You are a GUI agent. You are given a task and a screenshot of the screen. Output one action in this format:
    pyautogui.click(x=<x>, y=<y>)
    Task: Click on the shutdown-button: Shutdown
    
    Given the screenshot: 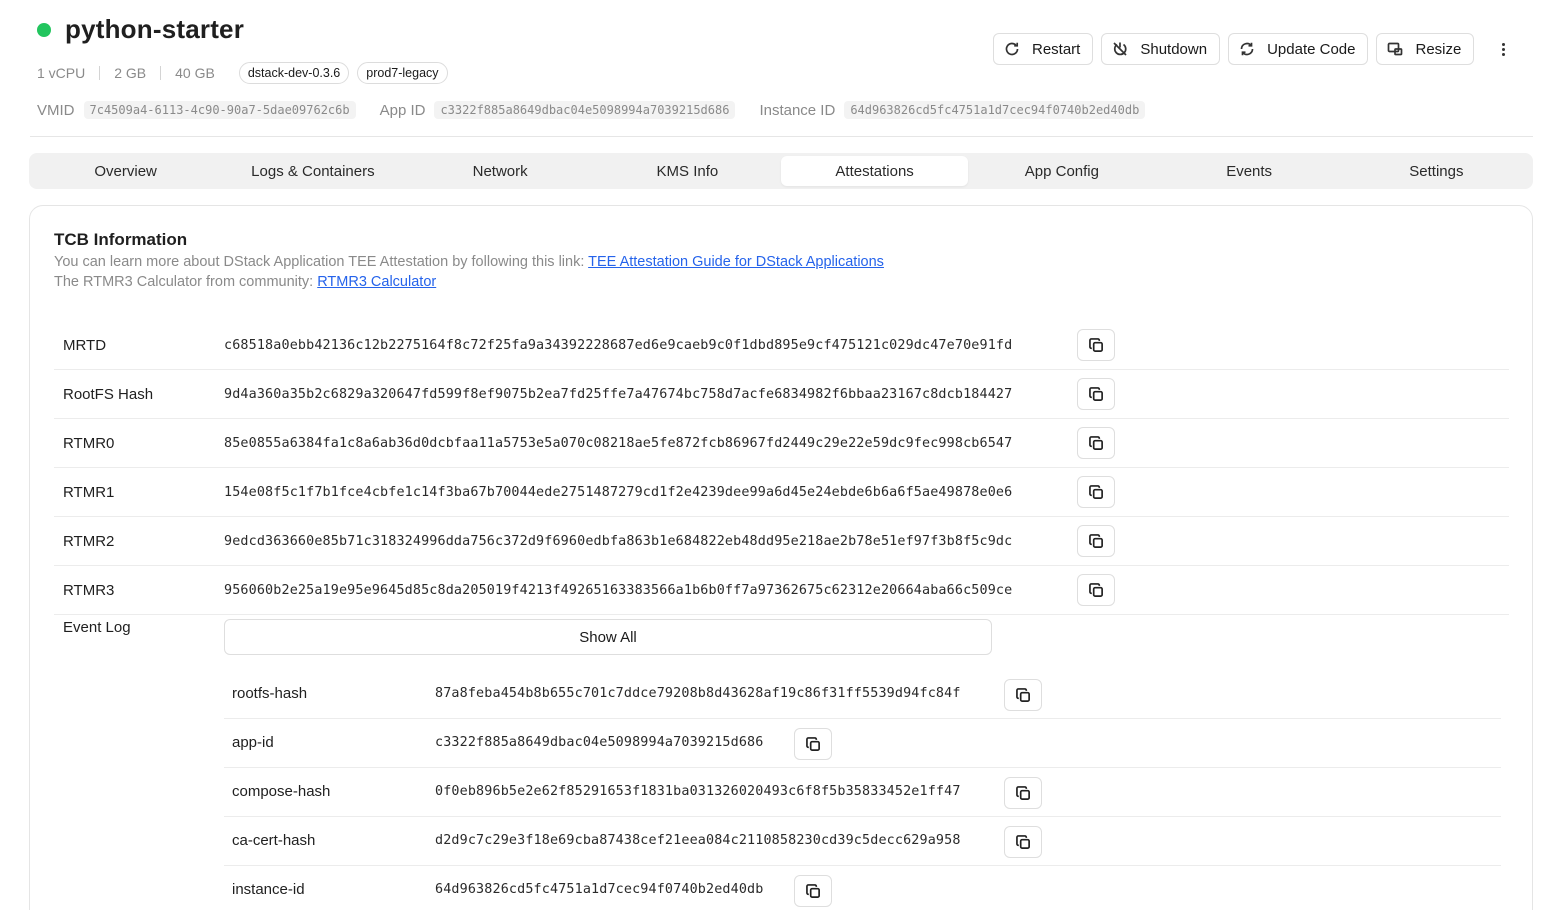 What is the action you would take?
    pyautogui.click(x=1161, y=49)
    